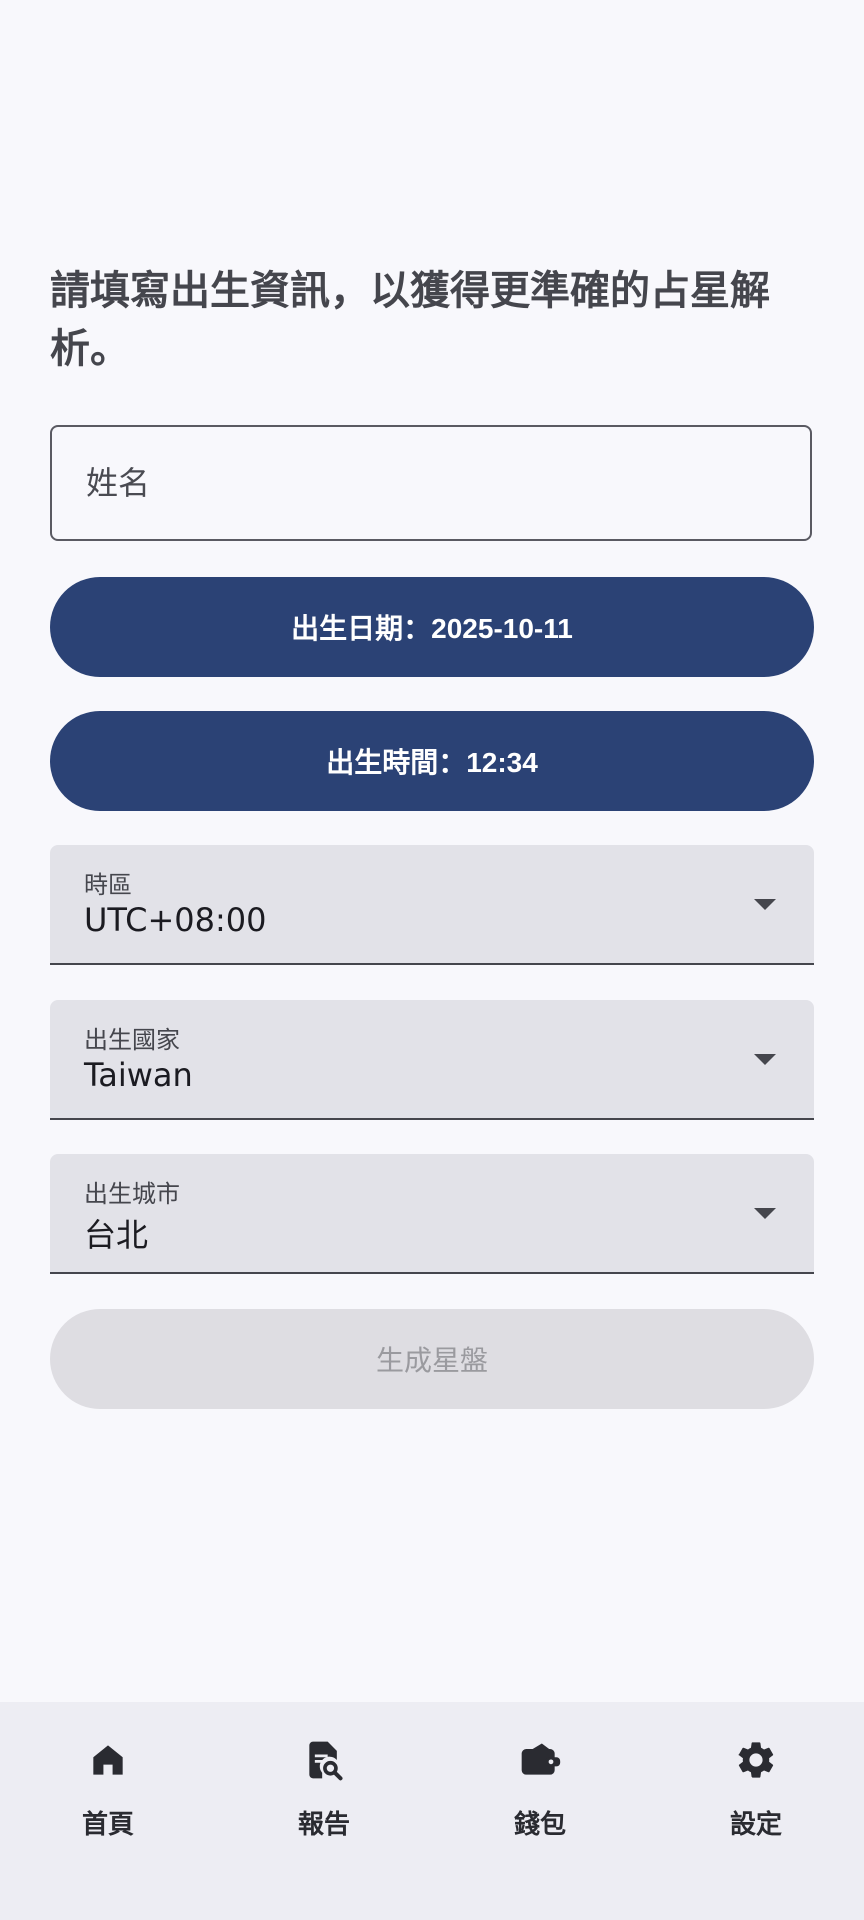 This screenshot has height=1920, width=864. I want to click on name-field, so click(431, 483).